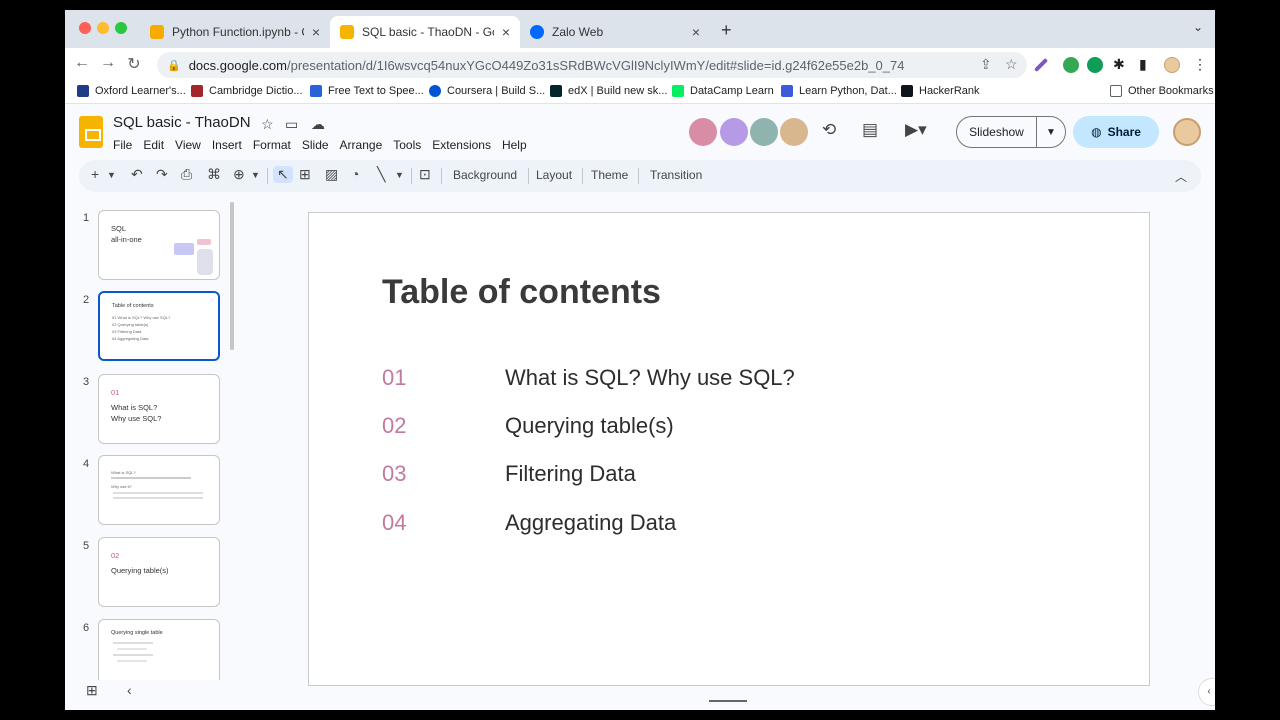 This screenshot has width=1280, height=720. Describe the element at coordinates (1171, 91) in the screenshot. I see `bookmark-label: Other Bookmarks` at that location.